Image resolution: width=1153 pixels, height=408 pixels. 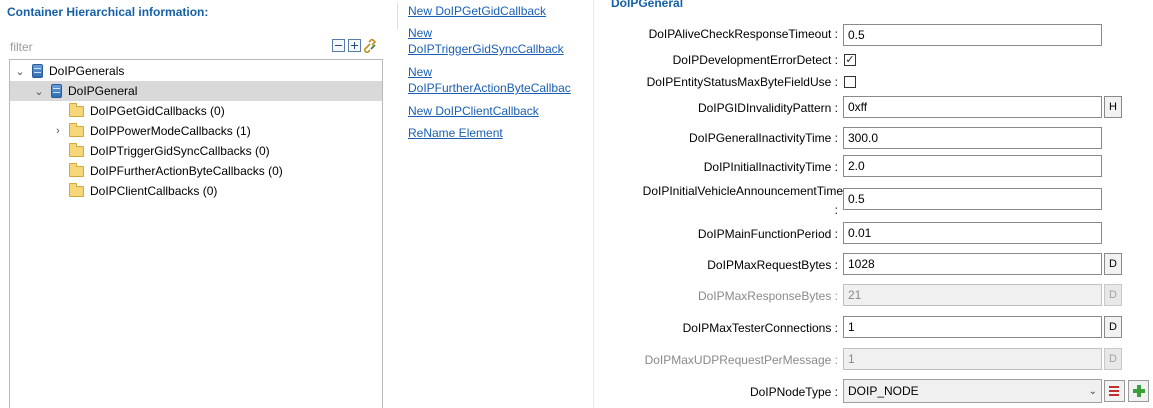 I want to click on tree-item-doipgenerals: ⌄ DoIPGenerals, so click(x=196, y=71).